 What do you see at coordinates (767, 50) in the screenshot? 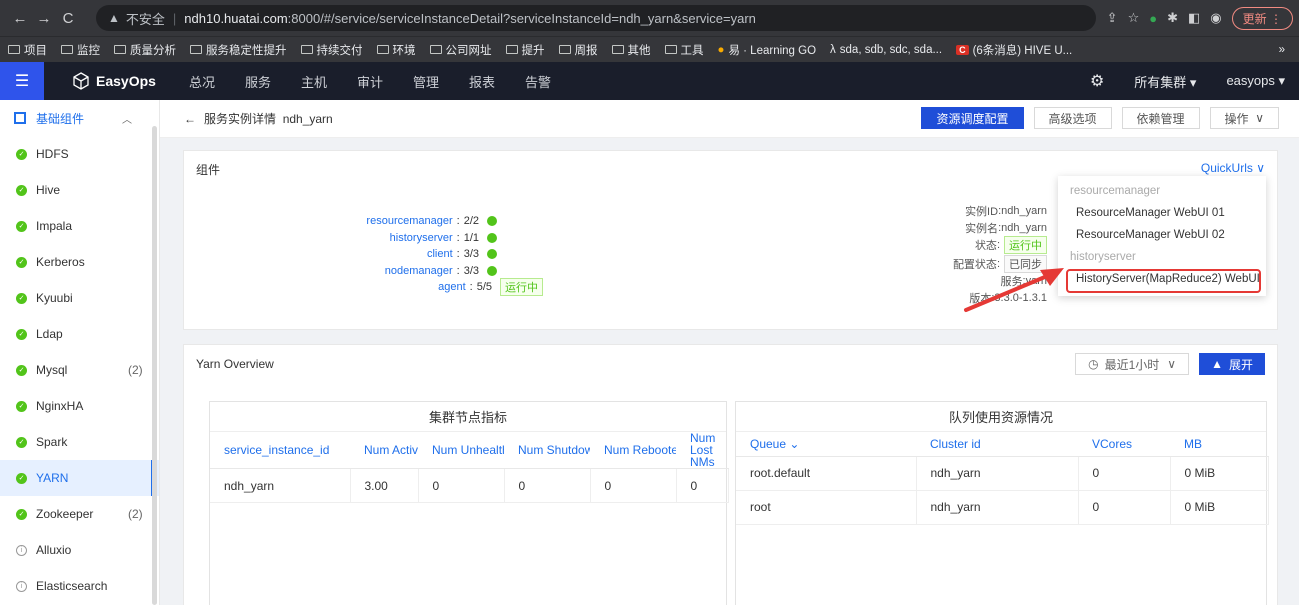
I see `bookmark-learning: ● 易 · Learning GO` at bounding box center [767, 50].